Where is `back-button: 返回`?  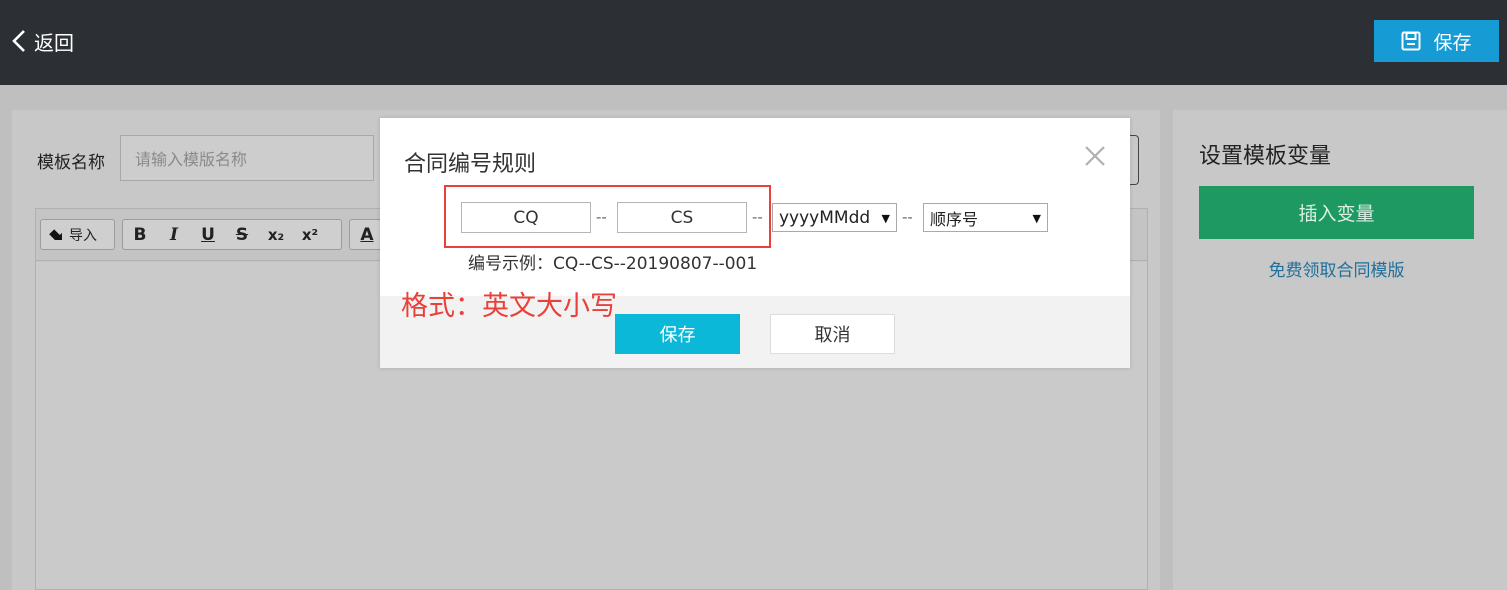 back-button: 返回 is located at coordinates (42, 41).